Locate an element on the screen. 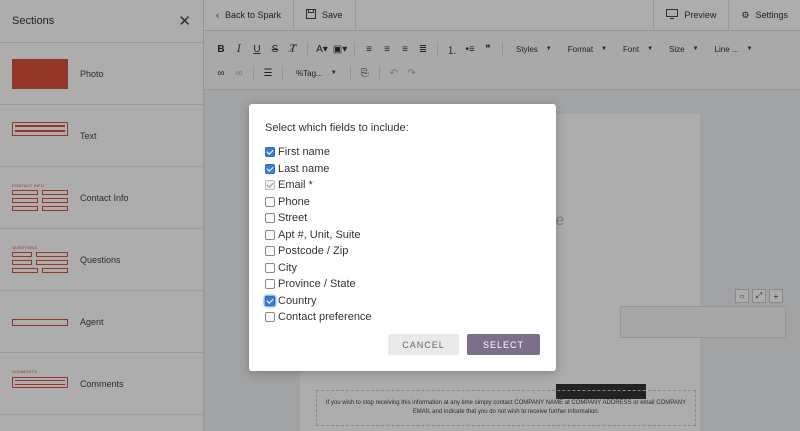  field-label: Street is located at coordinates (293, 218).